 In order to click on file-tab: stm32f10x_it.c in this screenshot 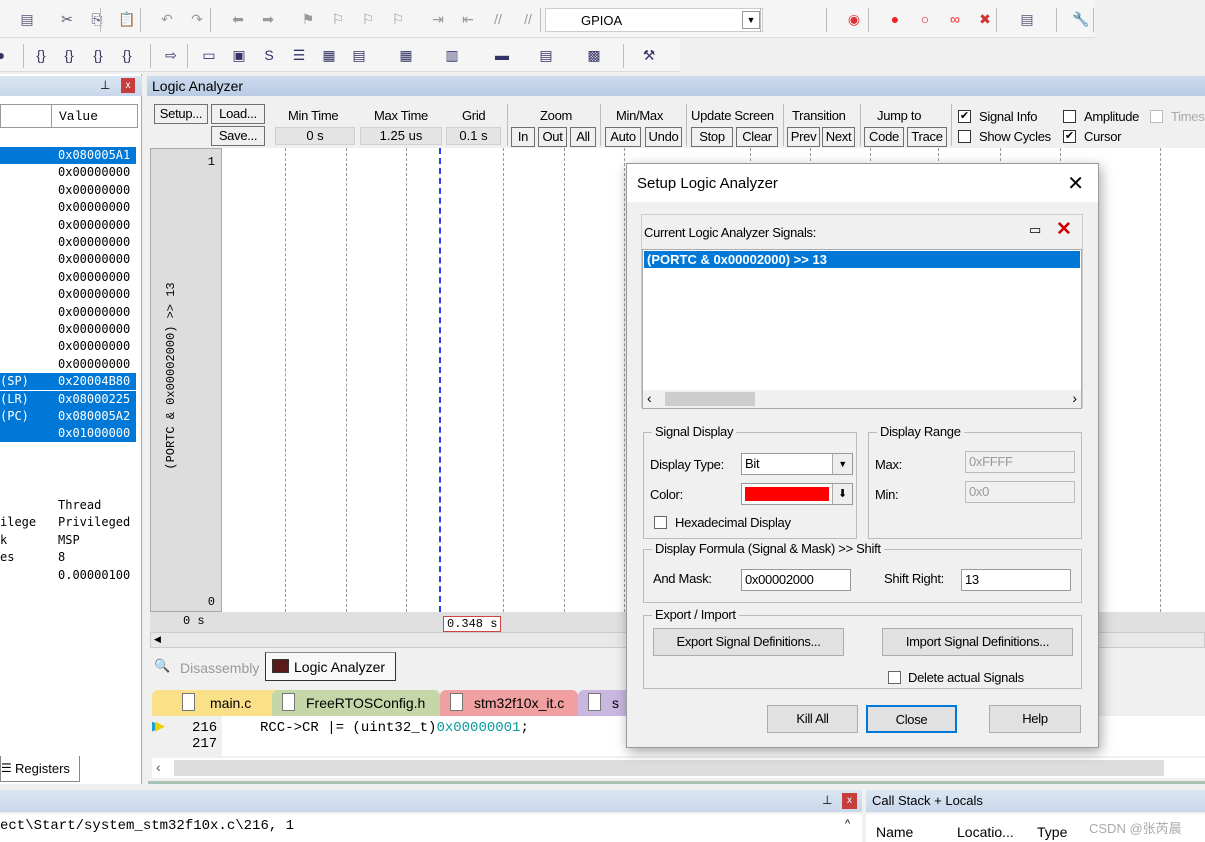, I will do `click(509, 703)`.